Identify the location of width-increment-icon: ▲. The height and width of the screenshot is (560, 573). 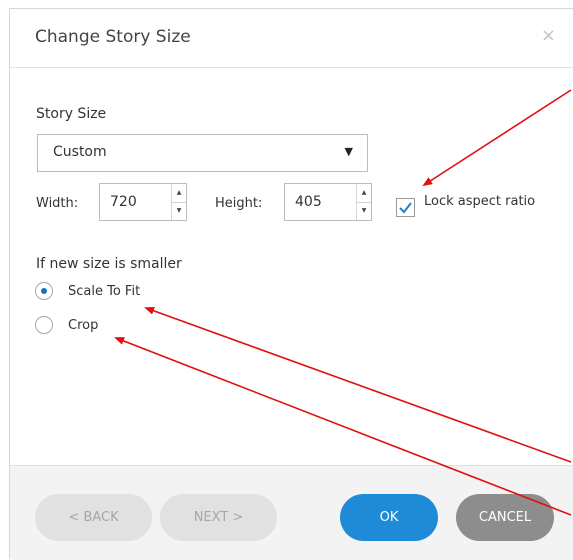
(179, 193).